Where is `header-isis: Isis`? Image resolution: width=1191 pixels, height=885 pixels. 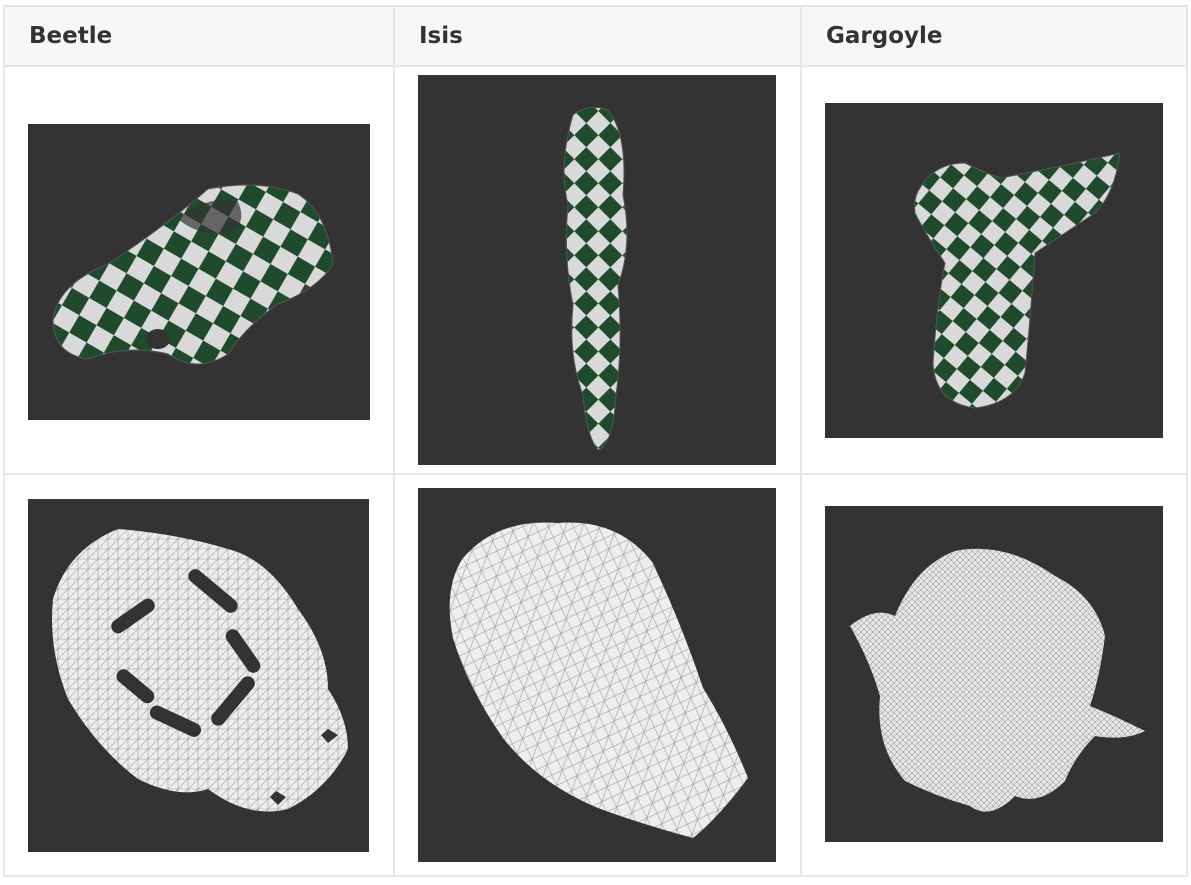 header-isis: Isis is located at coordinates (597, 36).